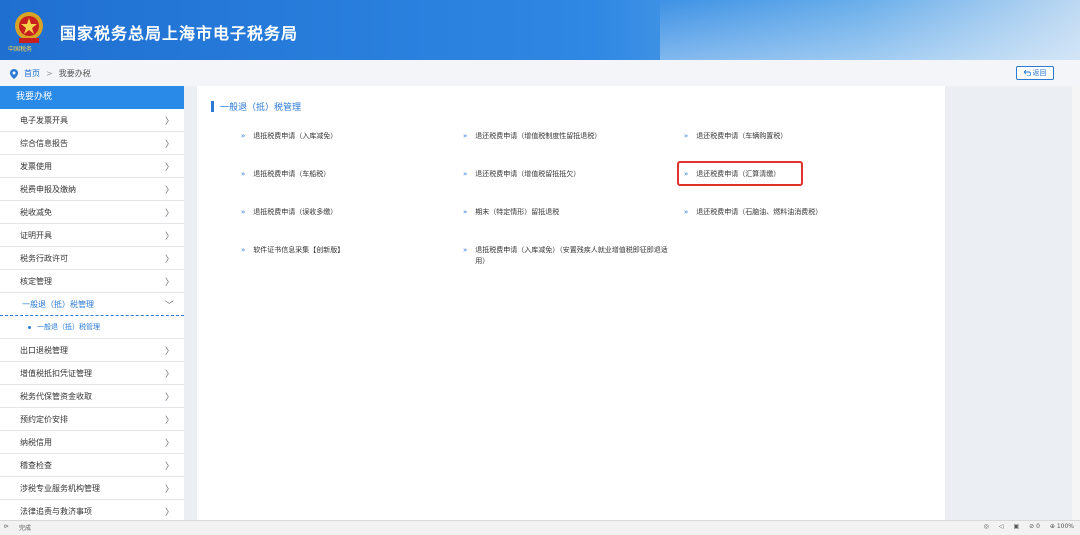 This screenshot has height=535, width=1080. What do you see at coordinates (568, 212) in the screenshot?
I see `function-link: » 期末（特定情形）留抵退税` at bounding box center [568, 212].